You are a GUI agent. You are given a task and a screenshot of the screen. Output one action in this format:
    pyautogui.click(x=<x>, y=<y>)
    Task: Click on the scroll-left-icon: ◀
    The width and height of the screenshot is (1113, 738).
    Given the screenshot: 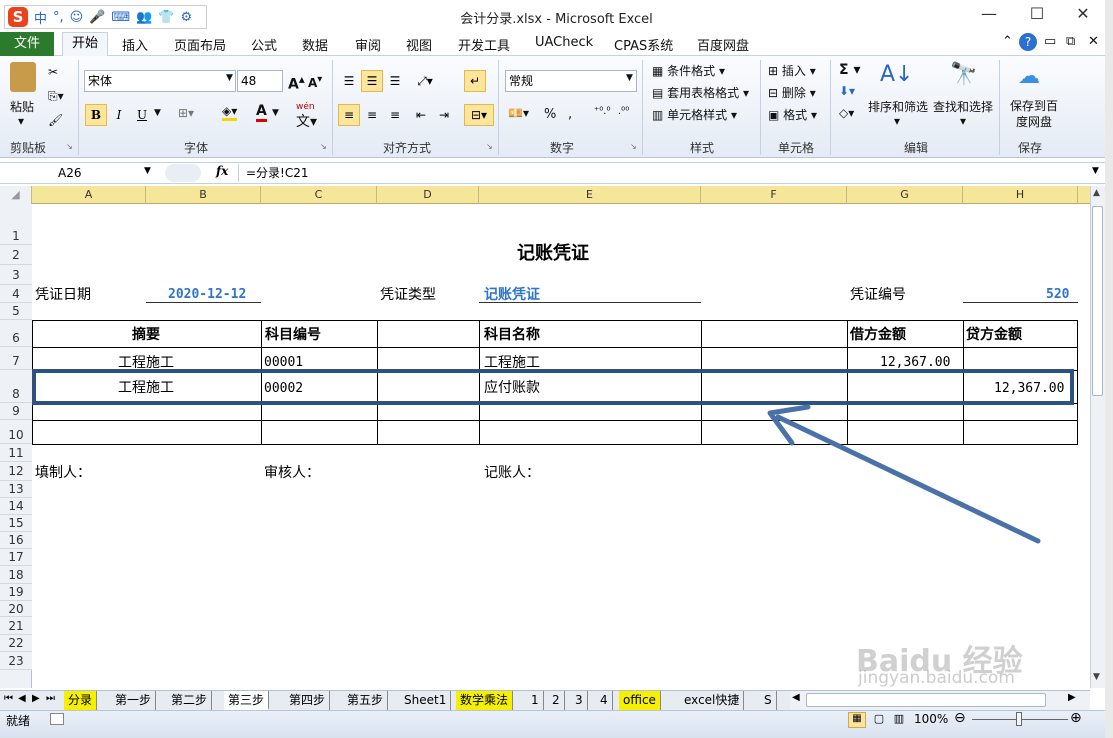 What is the action you would take?
    pyautogui.click(x=796, y=697)
    